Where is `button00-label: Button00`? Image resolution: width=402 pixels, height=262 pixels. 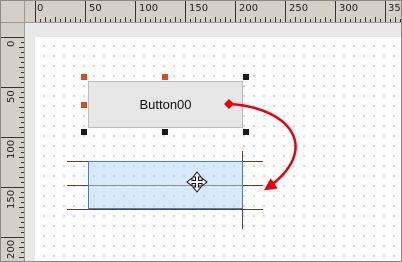
button00-label: Button00 is located at coordinates (165, 104).